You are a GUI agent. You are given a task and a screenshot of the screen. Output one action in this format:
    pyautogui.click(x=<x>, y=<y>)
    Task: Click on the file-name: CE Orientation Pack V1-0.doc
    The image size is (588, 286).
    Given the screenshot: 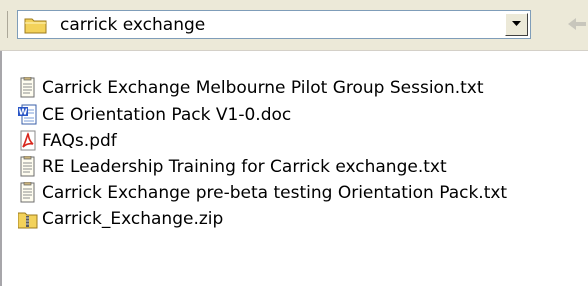 What is the action you would take?
    pyautogui.click(x=167, y=115)
    